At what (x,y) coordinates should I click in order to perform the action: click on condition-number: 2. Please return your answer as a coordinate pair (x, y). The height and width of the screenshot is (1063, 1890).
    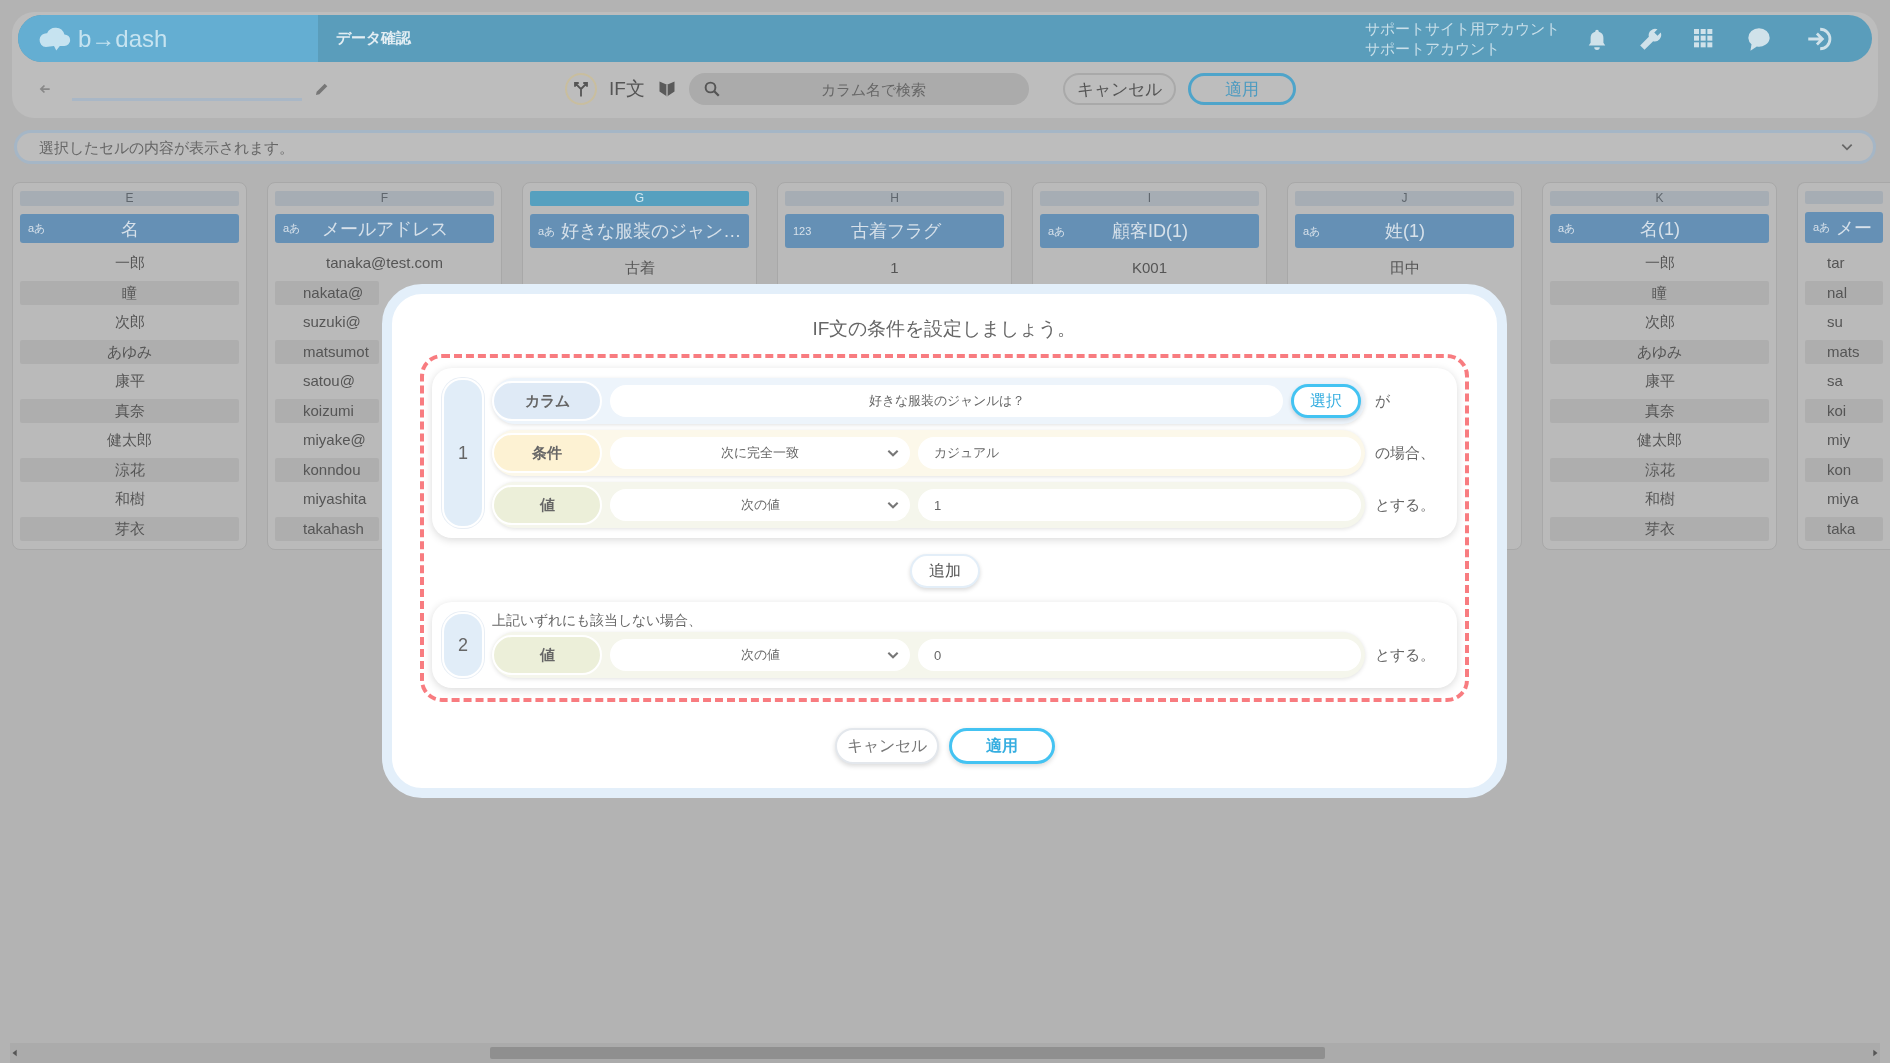
    Looking at the image, I should click on (463, 645).